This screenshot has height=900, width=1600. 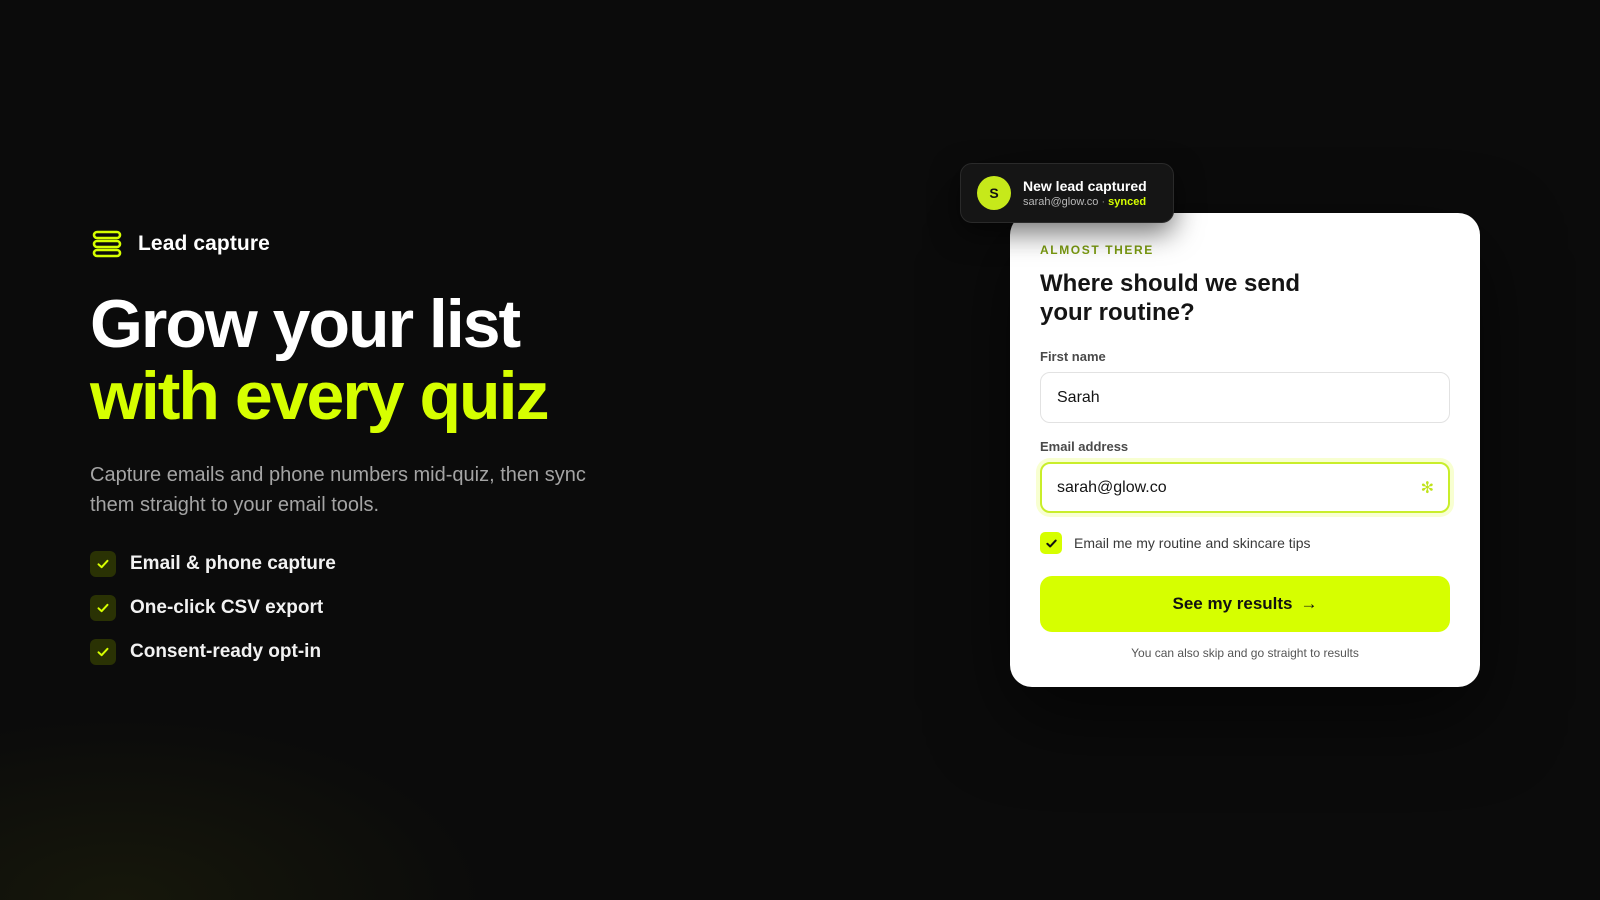 I want to click on consent-row: Email me my routine and skincare tips, so click(x=1245, y=543).